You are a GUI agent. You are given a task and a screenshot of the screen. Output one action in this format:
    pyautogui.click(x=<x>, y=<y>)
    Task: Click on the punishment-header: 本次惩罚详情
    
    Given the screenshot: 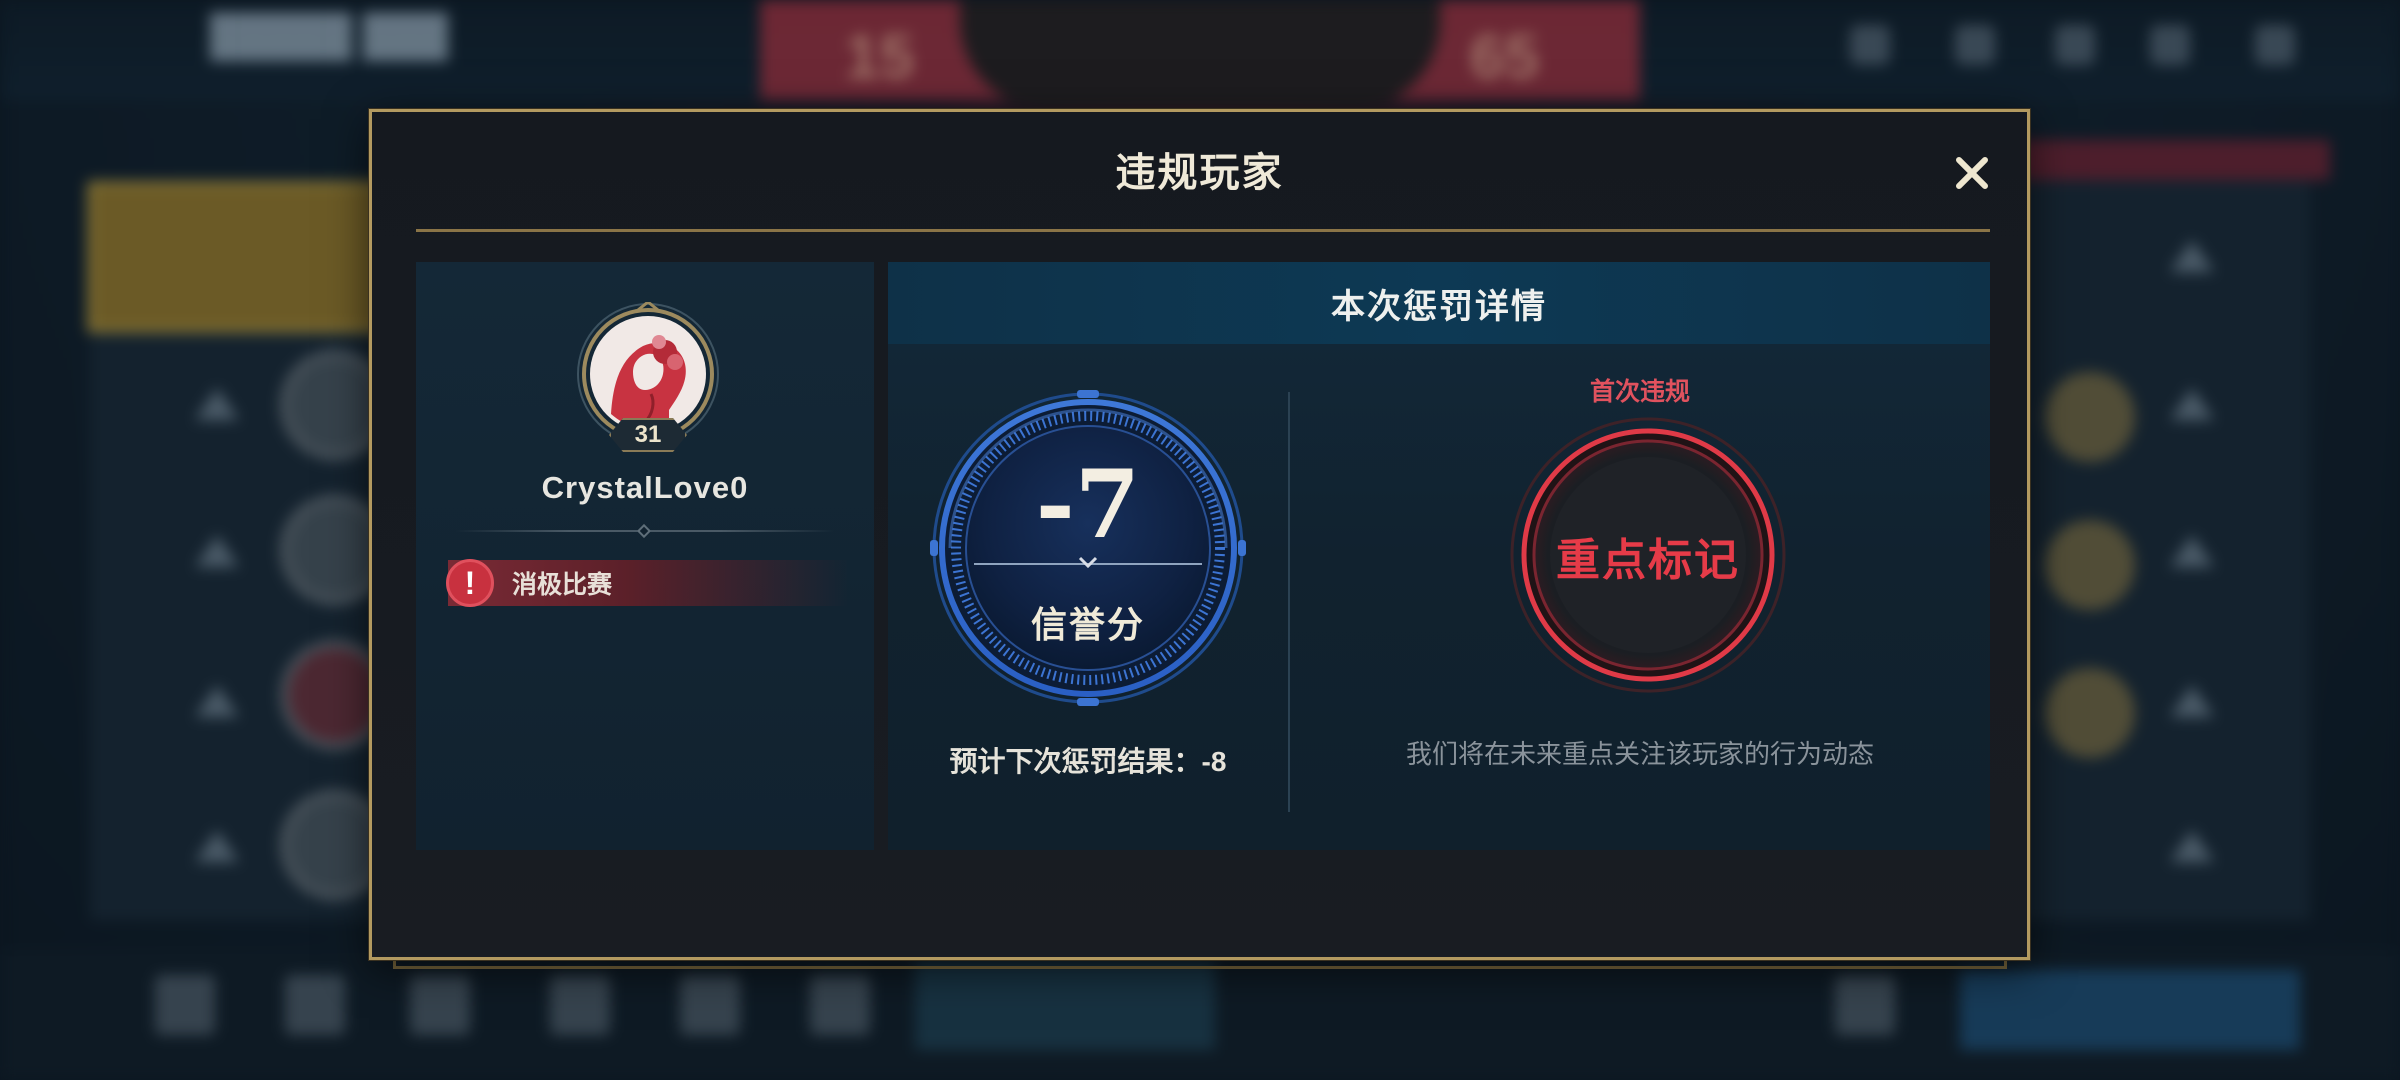 What is the action you would take?
    pyautogui.click(x=1439, y=303)
    